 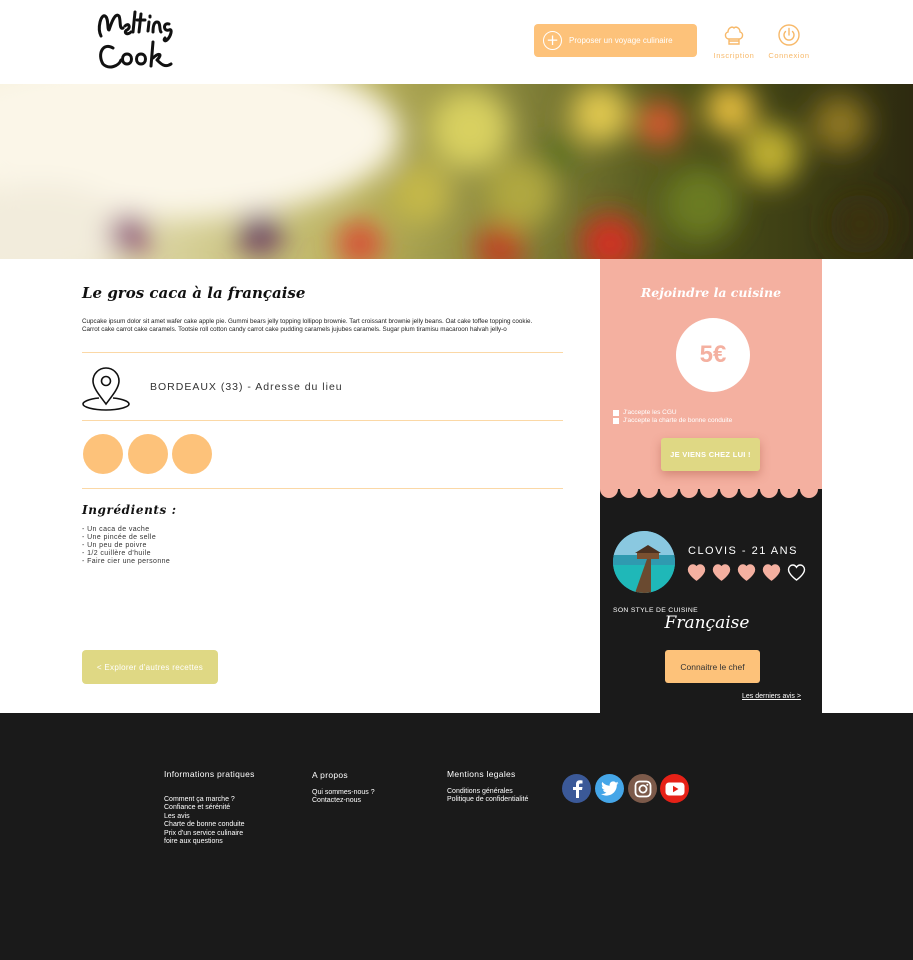 What do you see at coordinates (707, 623) in the screenshot?
I see `cooking-style-value: Française` at bounding box center [707, 623].